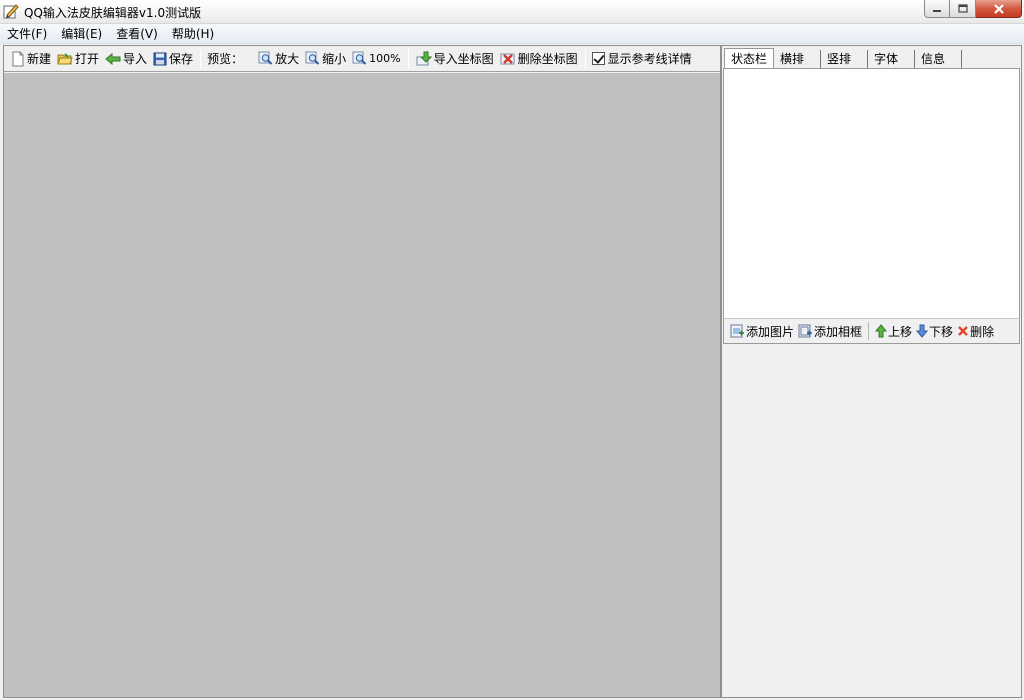 The image size is (1024, 700). I want to click on window-controls, so click(973, 9).